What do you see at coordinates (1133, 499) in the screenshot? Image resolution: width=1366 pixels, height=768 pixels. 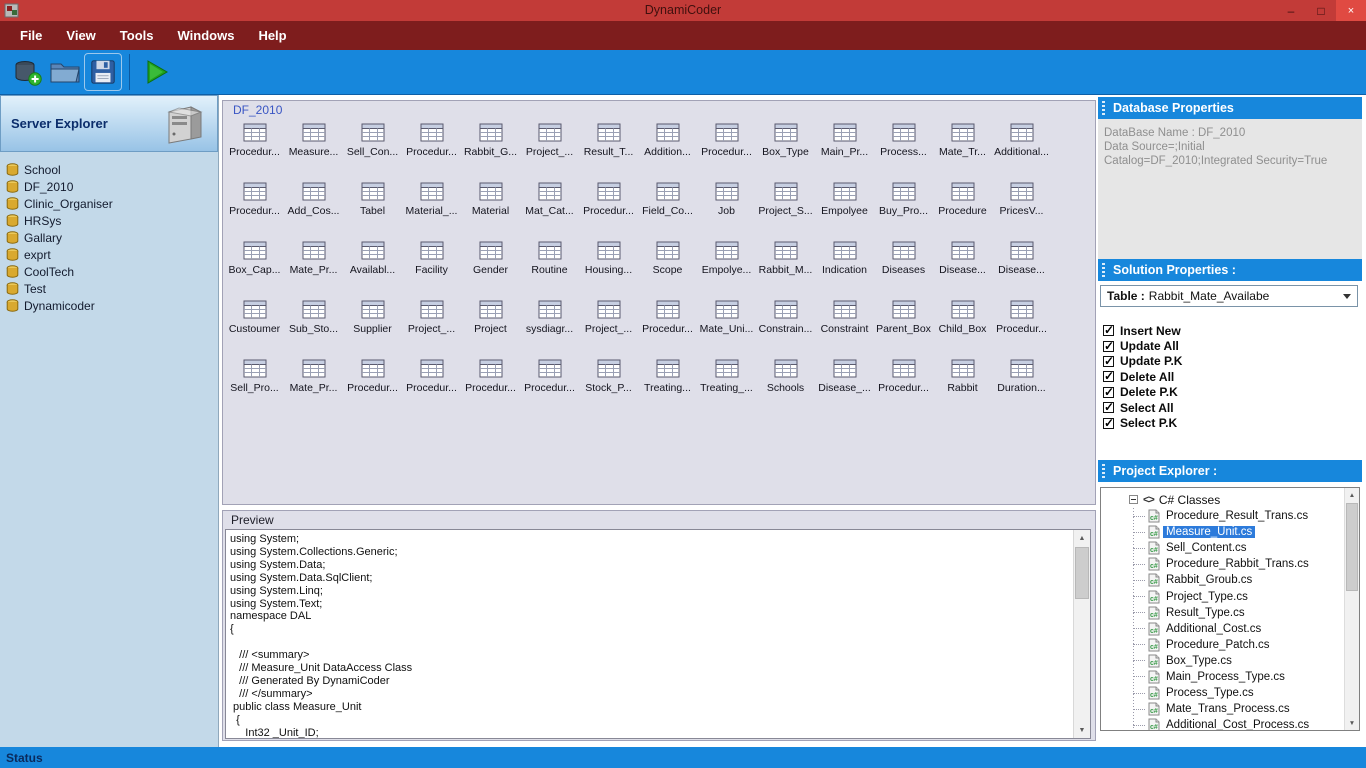 I see `collapse-icon` at bounding box center [1133, 499].